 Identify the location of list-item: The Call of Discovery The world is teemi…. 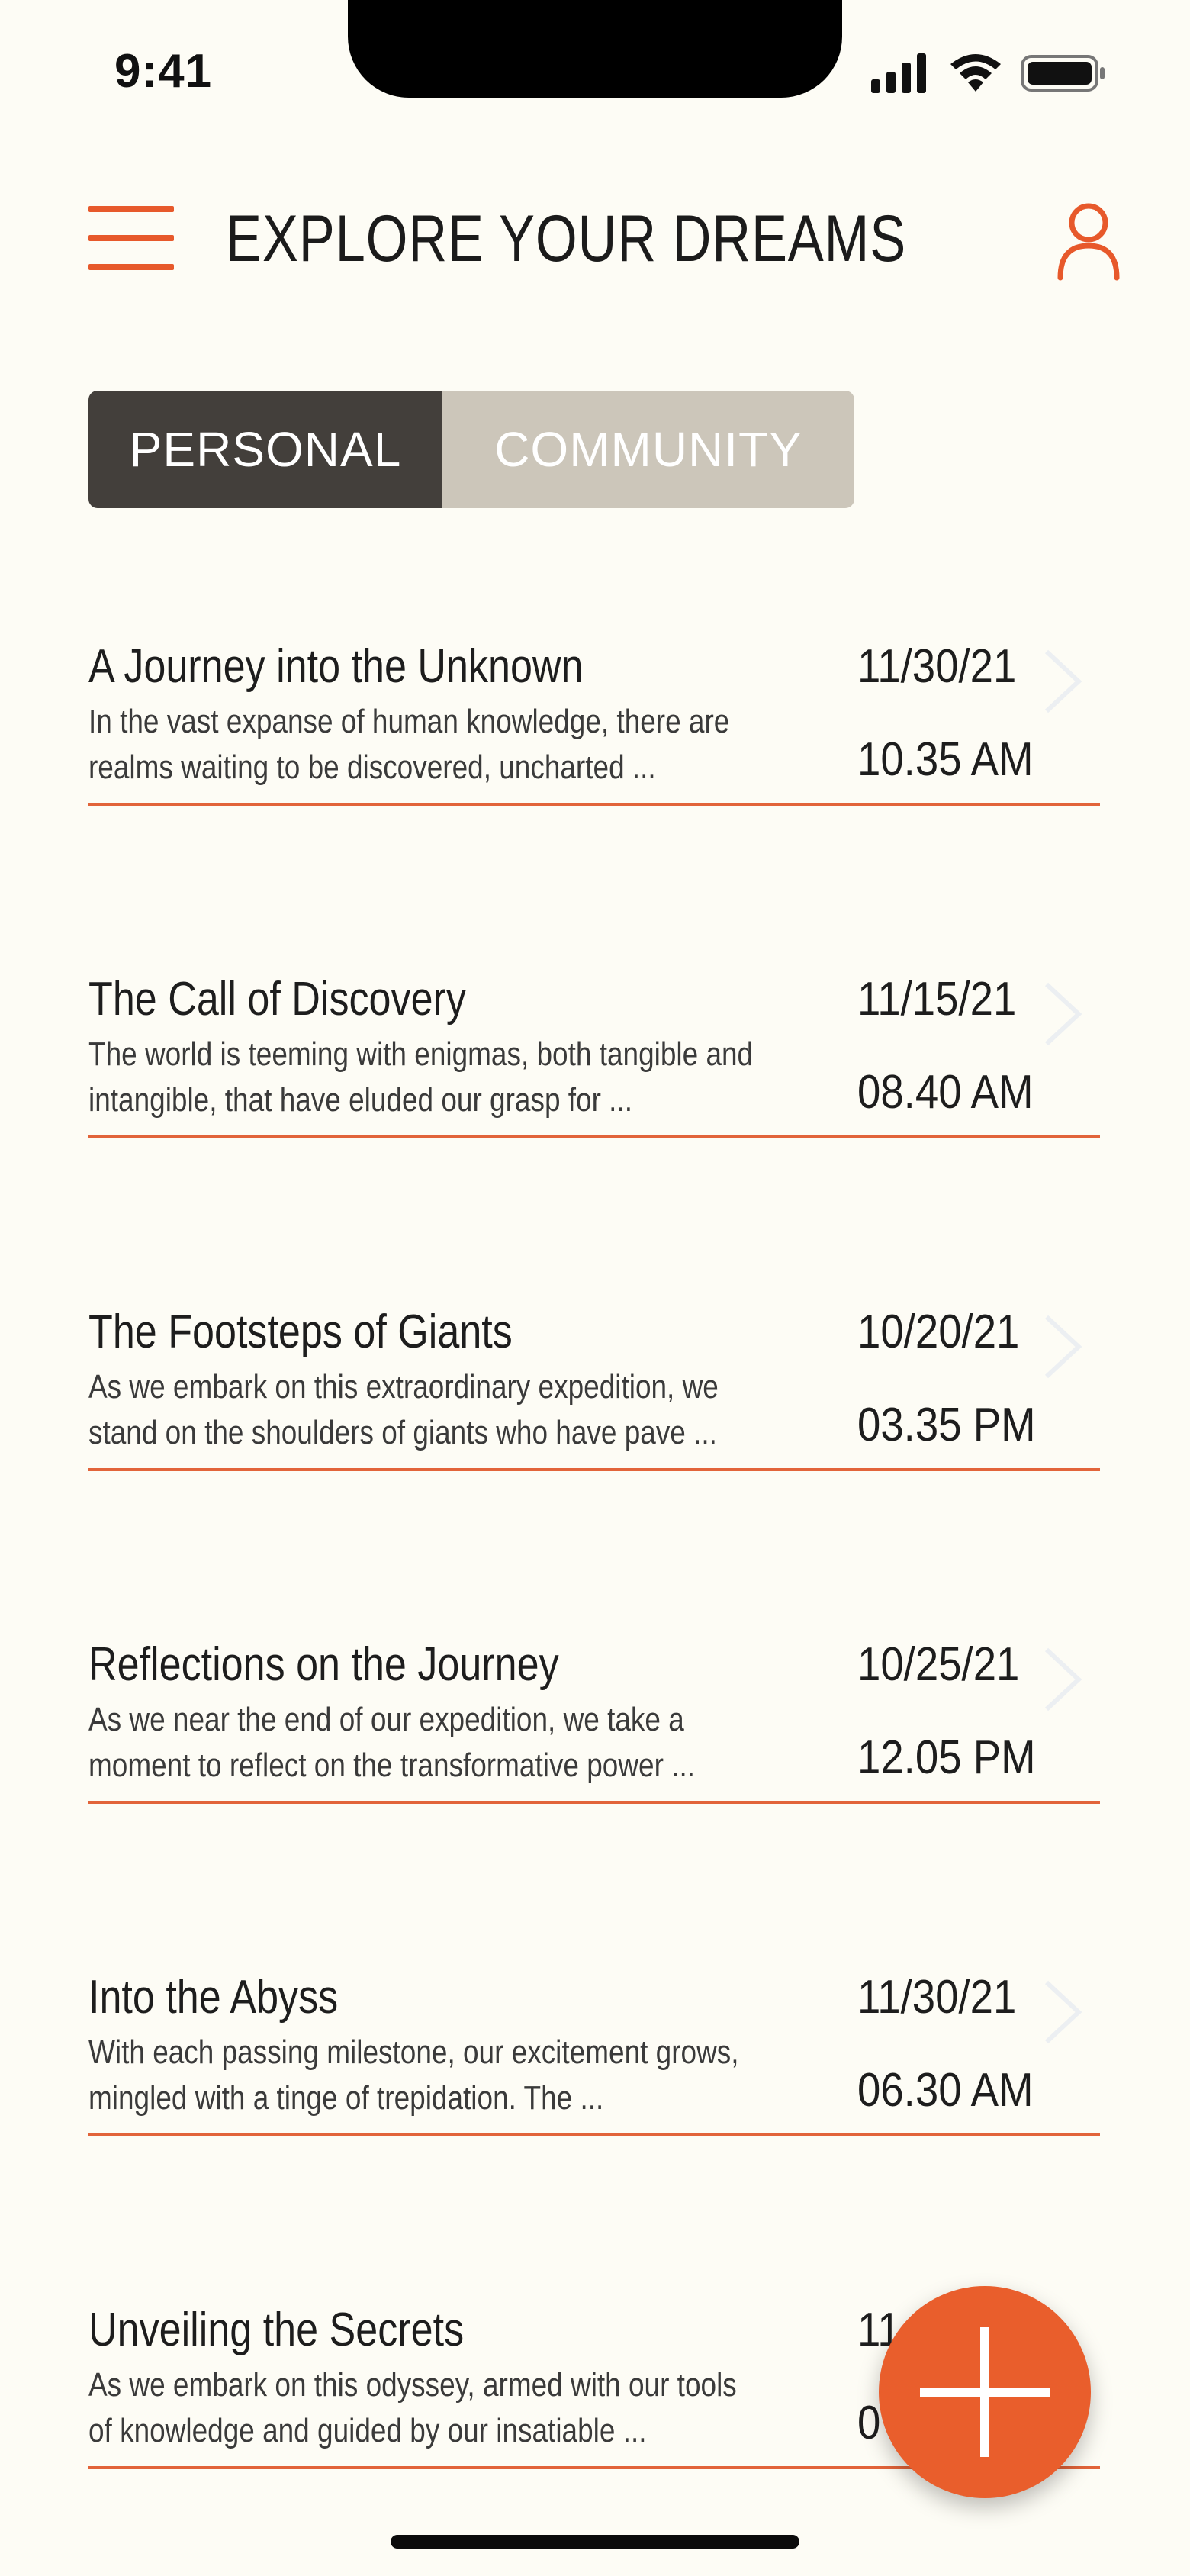
(594, 1055).